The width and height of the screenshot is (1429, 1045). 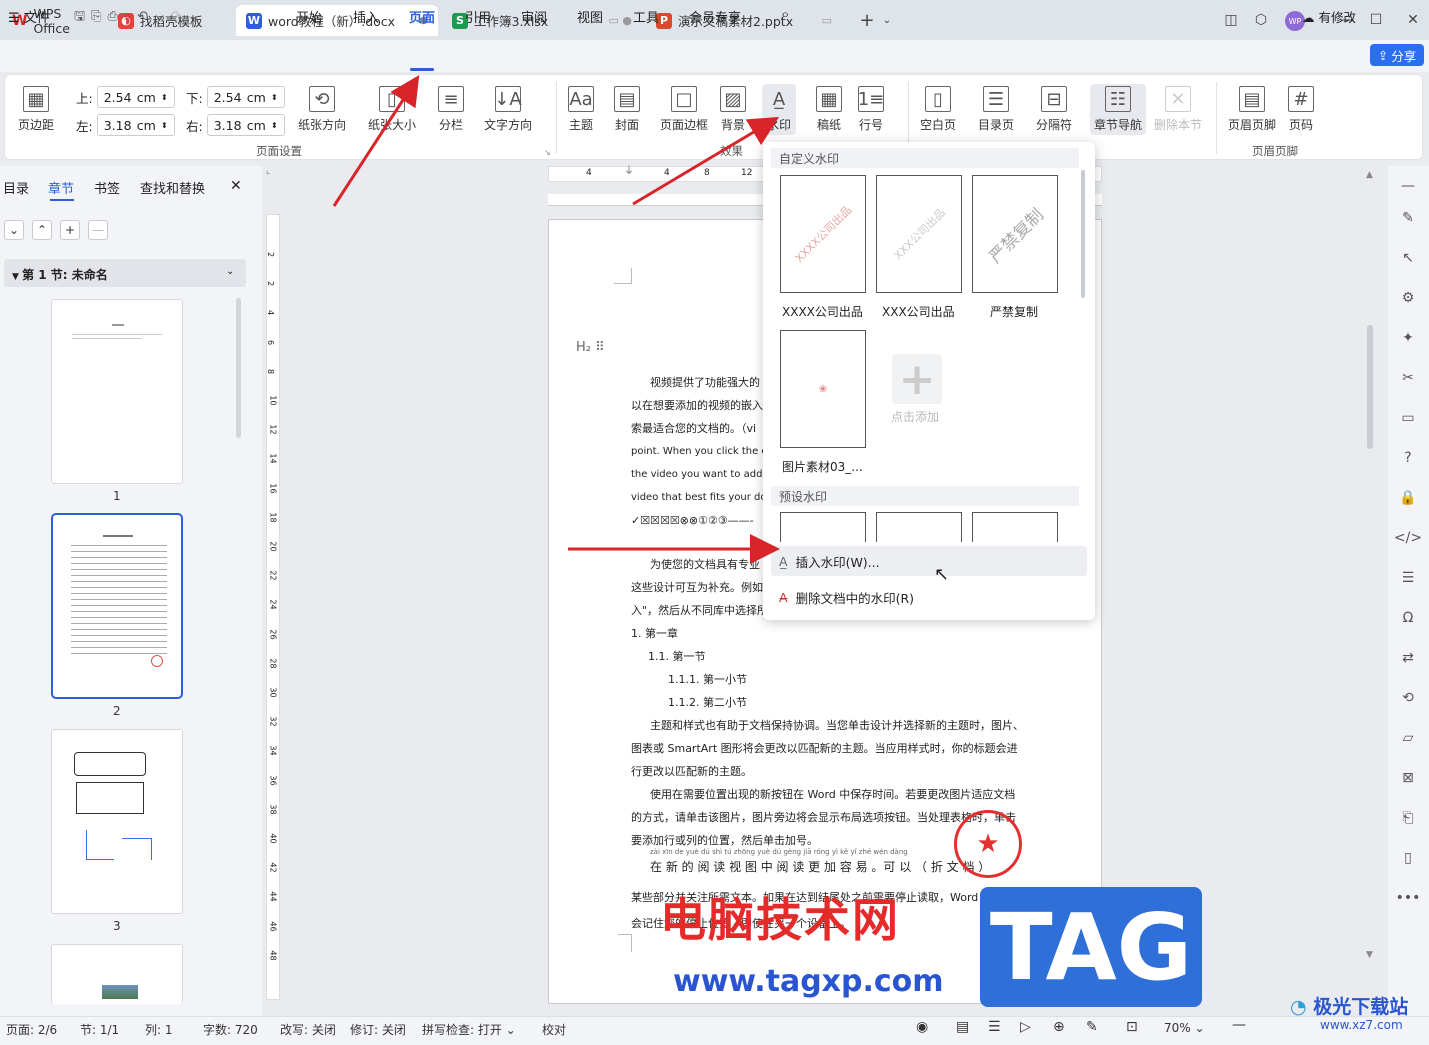 I want to click on site-logo: ◔ 极光下载站, so click(x=1349, y=1007).